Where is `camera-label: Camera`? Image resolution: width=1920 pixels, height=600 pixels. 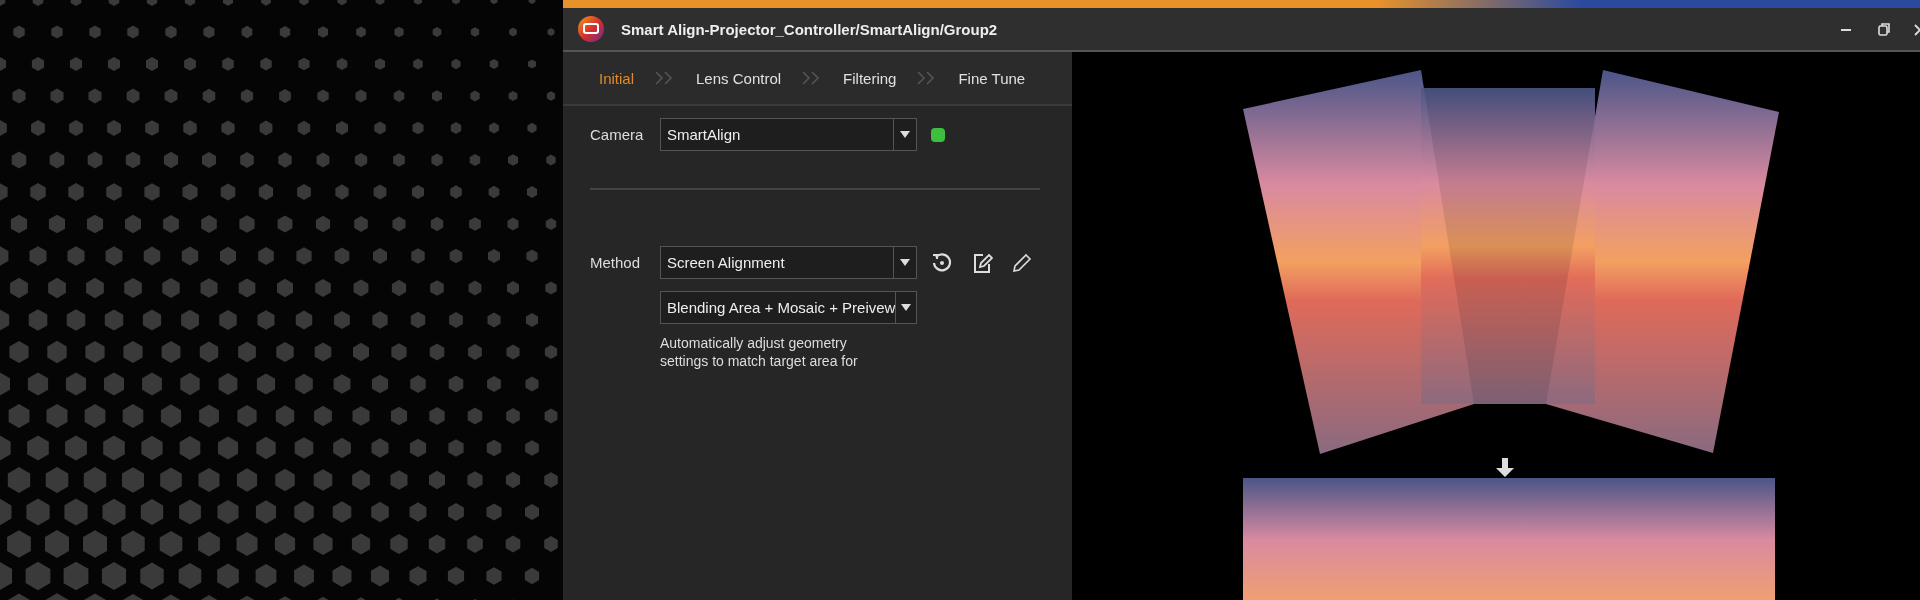
camera-label: Camera is located at coordinates (617, 134).